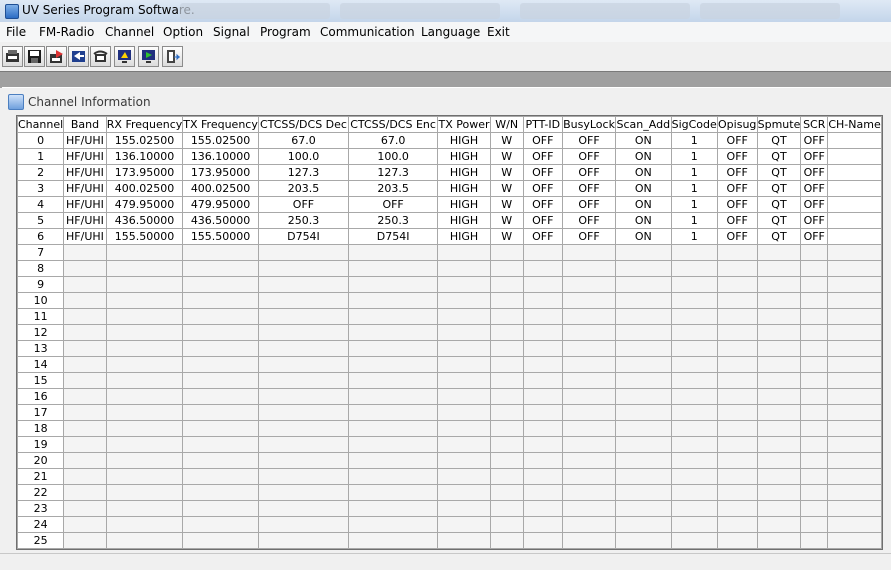  Describe the element at coordinates (498, 32) in the screenshot. I see `menu-exit: Exit` at that location.